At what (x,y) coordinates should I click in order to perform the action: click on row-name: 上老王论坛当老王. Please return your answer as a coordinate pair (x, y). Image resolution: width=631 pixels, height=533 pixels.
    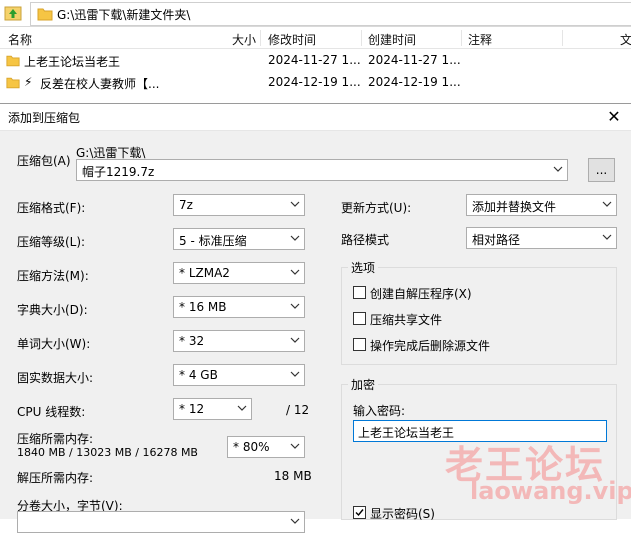
    Looking at the image, I should click on (72, 62).